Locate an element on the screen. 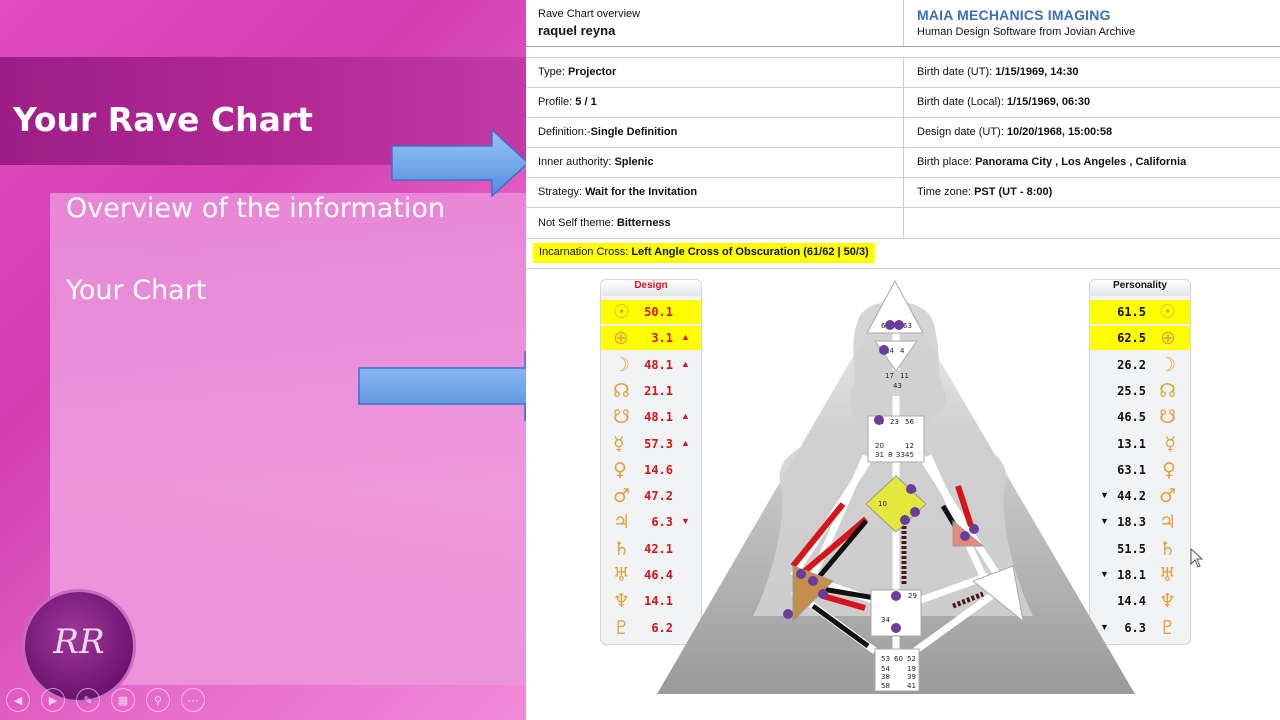 The width and height of the screenshot is (1280, 720). svg-text: 10 is located at coordinates (882, 504).